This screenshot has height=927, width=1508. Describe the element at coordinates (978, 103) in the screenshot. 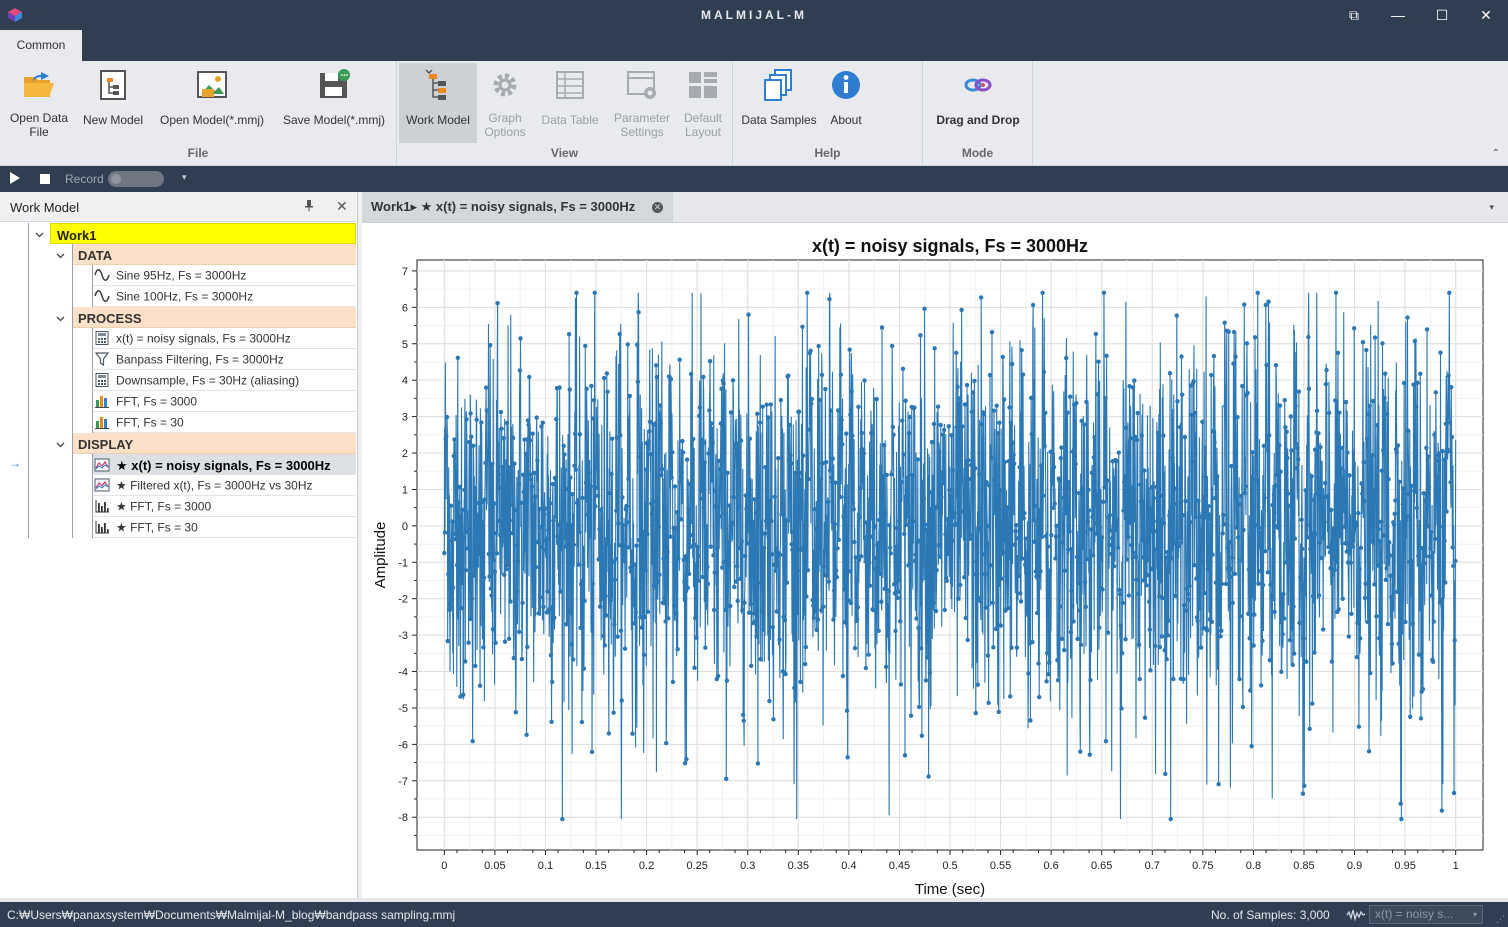

I see `drag-and-drop-button: Drag and Drop` at that location.